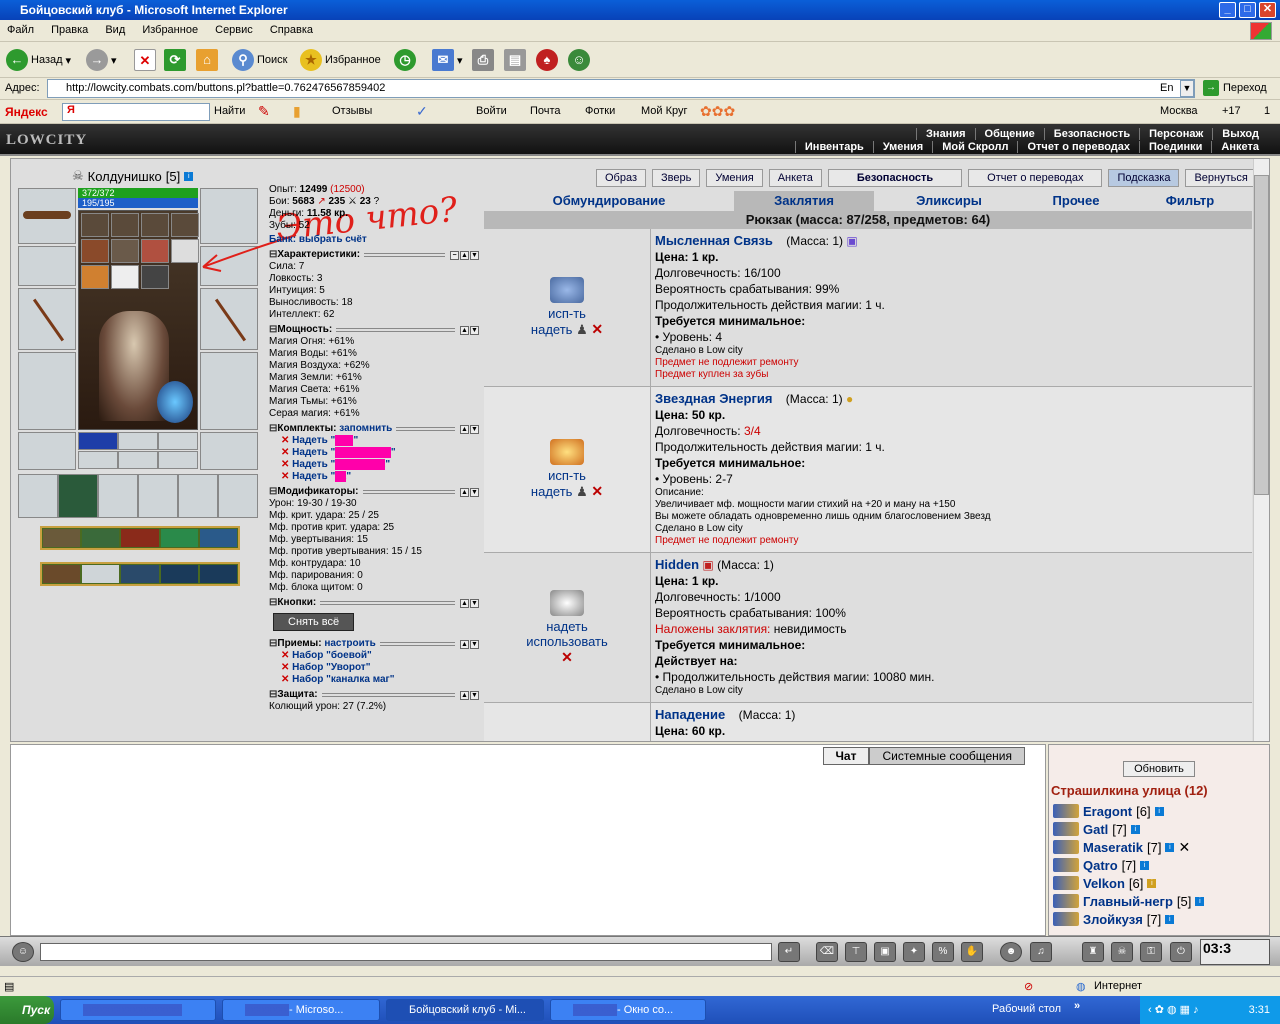 The image size is (1280, 1024). Describe the element at coordinates (23, 952) in the screenshot. I see `chat-head-icon: ☺` at that location.